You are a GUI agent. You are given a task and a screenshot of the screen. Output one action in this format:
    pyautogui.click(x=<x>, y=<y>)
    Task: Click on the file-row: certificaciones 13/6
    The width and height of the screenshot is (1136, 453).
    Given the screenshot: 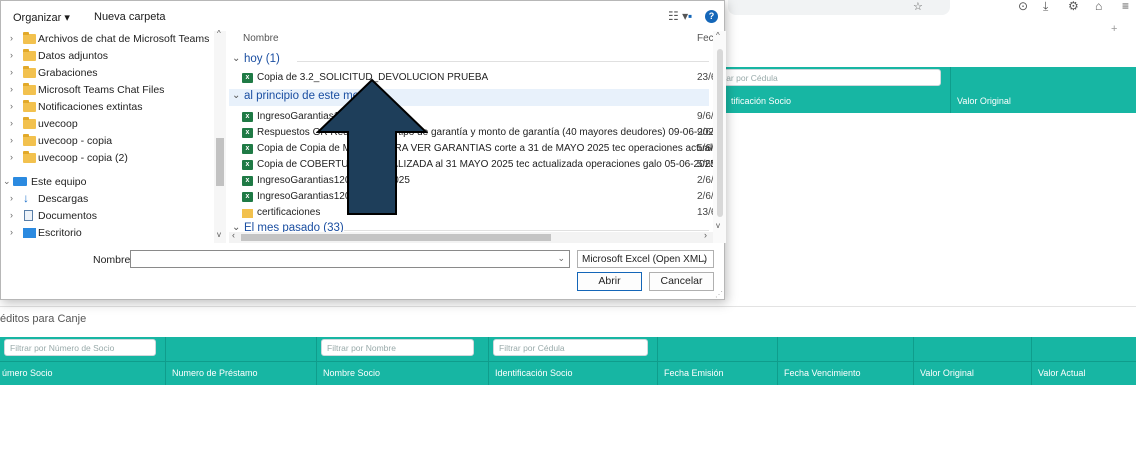 What is the action you would take?
    pyautogui.click(x=472, y=213)
    